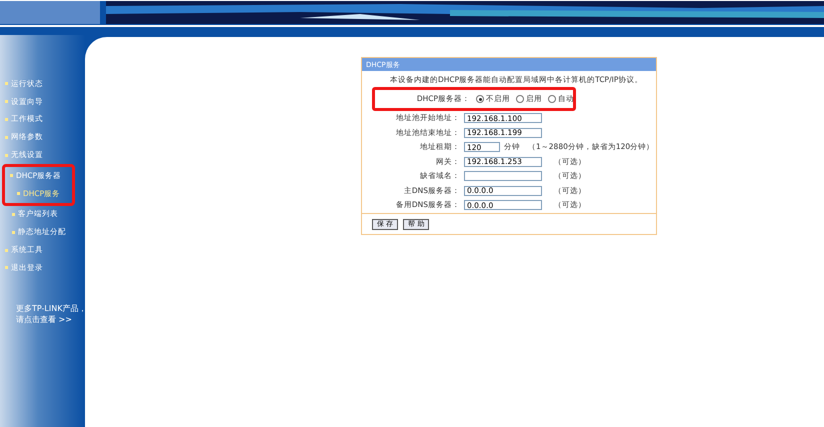  I want to click on input-field, so click(503, 176).